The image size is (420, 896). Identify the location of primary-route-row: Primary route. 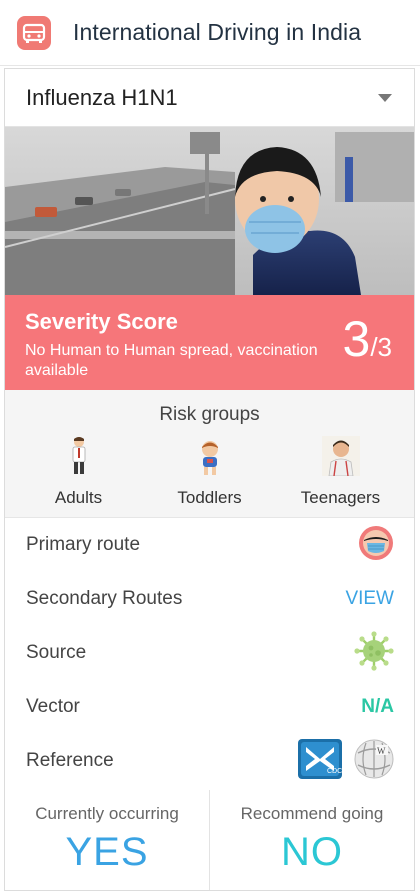
(210, 545).